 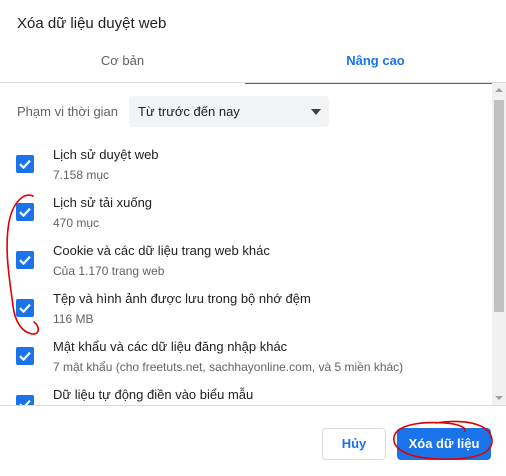 I want to click on time-range-select: Từ trước đến nay, so click(x=229, y=111).